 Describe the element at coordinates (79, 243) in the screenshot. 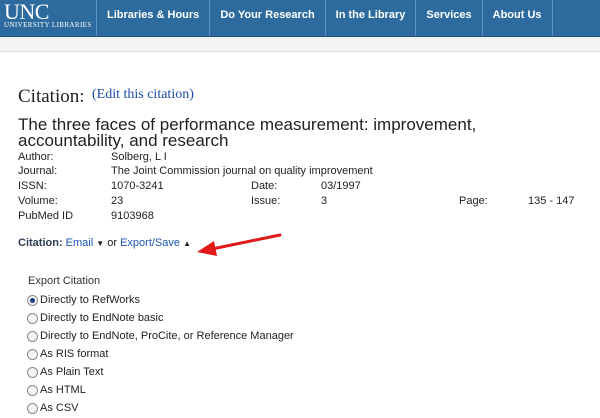

I see `email-link-text: Email` at that location.